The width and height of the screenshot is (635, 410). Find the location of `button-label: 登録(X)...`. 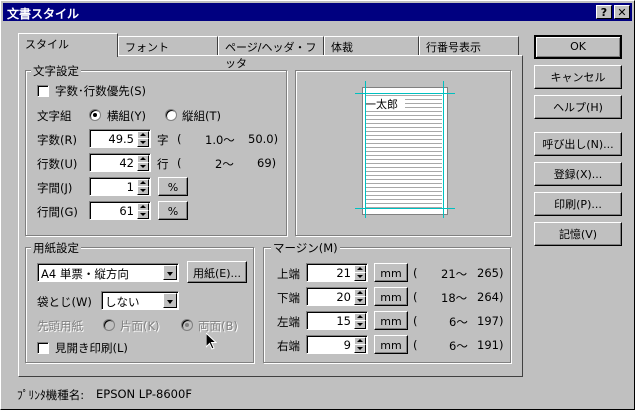

button-label: 登録(X)... is located at coordinates (578, 174).